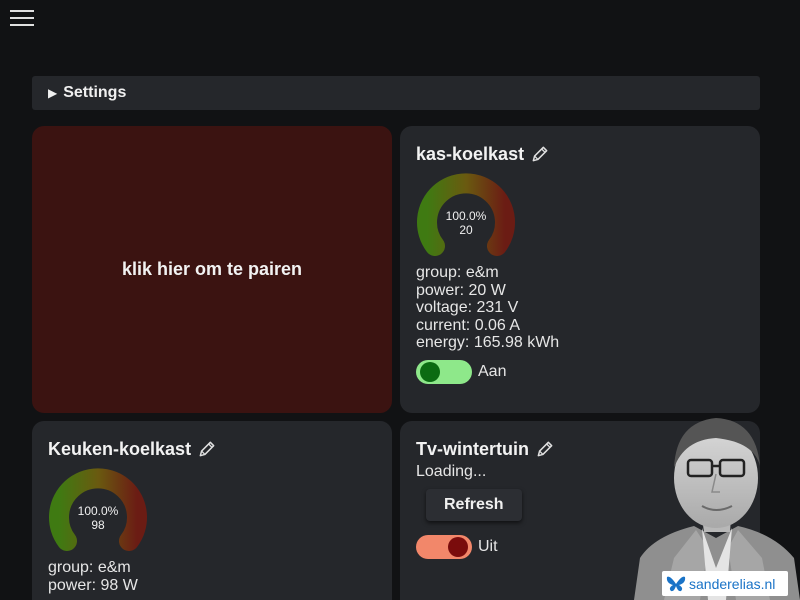  Describe the element at coordinates (474, 505) in the screenshot. I see `refresh-button: Refresh` at that location.